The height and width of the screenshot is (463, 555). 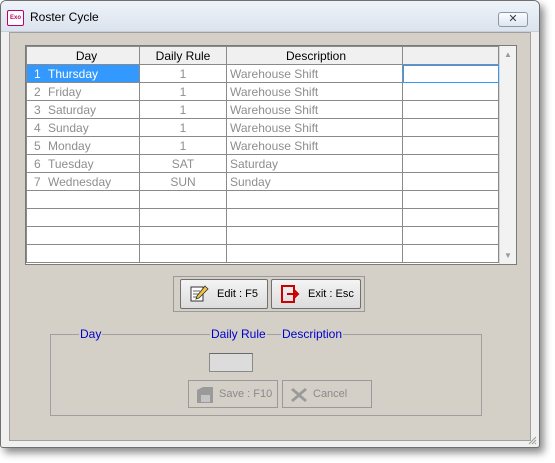 What do you see at coordinates (270, 16) in the screenshot?
I see `title-bar: Exo Roster Cycle ✕` at bounding box center [270, 16].